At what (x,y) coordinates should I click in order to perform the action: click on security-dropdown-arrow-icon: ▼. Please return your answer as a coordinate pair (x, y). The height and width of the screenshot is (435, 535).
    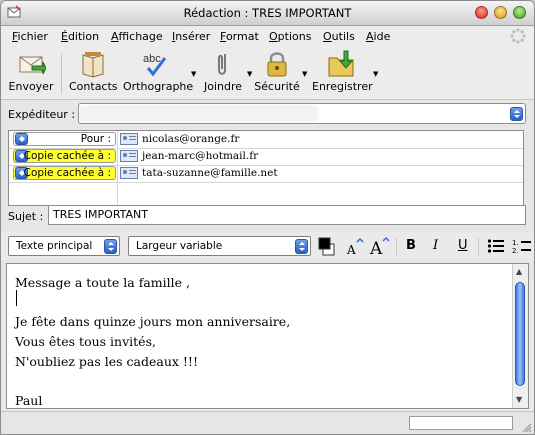
    Looking at the image, I should click on (304, 74).